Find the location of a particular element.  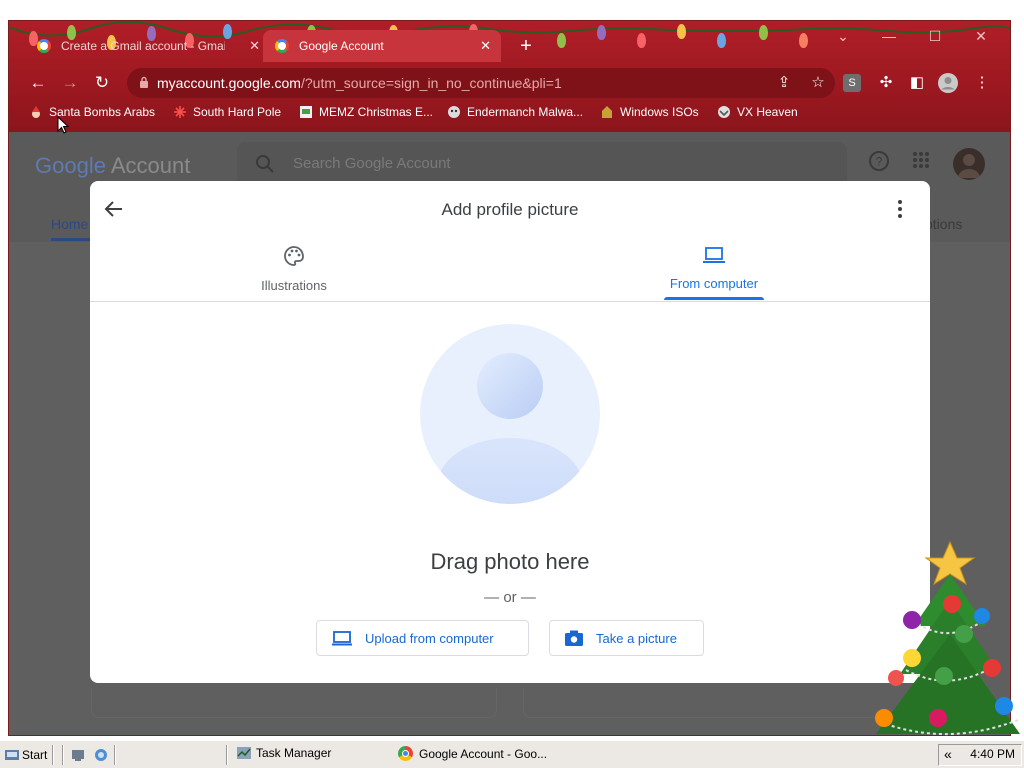

snowflake-icon is located at coordinates (180, 112).